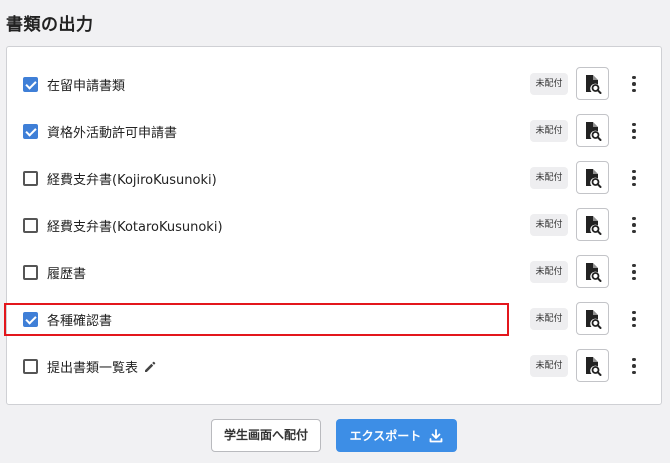  I want to click on export-button: エクスポート, so click(396, 435).